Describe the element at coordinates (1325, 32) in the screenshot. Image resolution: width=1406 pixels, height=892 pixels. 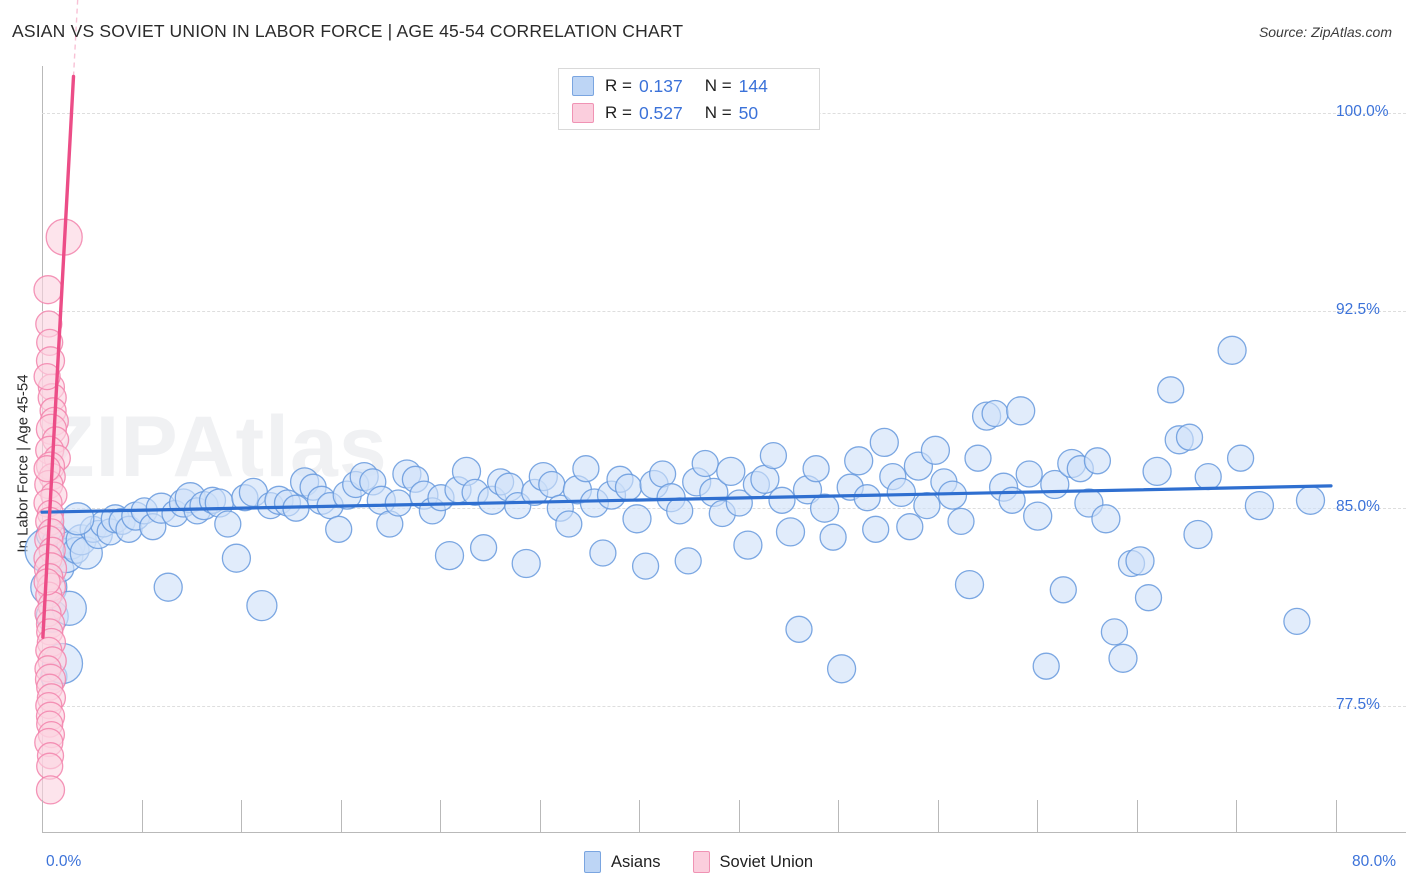
I see `source-attribution: Source: ZipAtlas.com` at that location.